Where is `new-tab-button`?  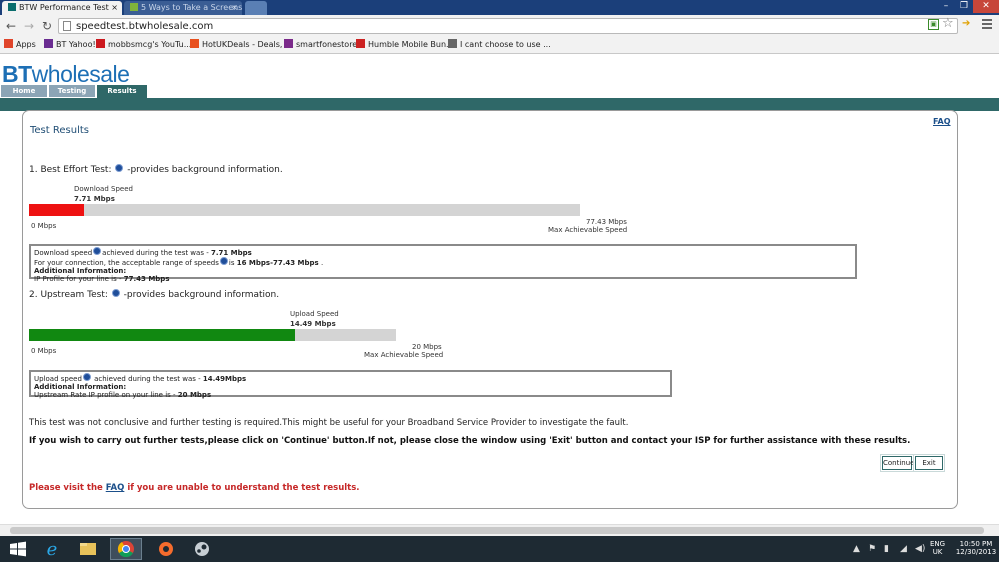 new-tab-button is located at coordinates (256, 8).